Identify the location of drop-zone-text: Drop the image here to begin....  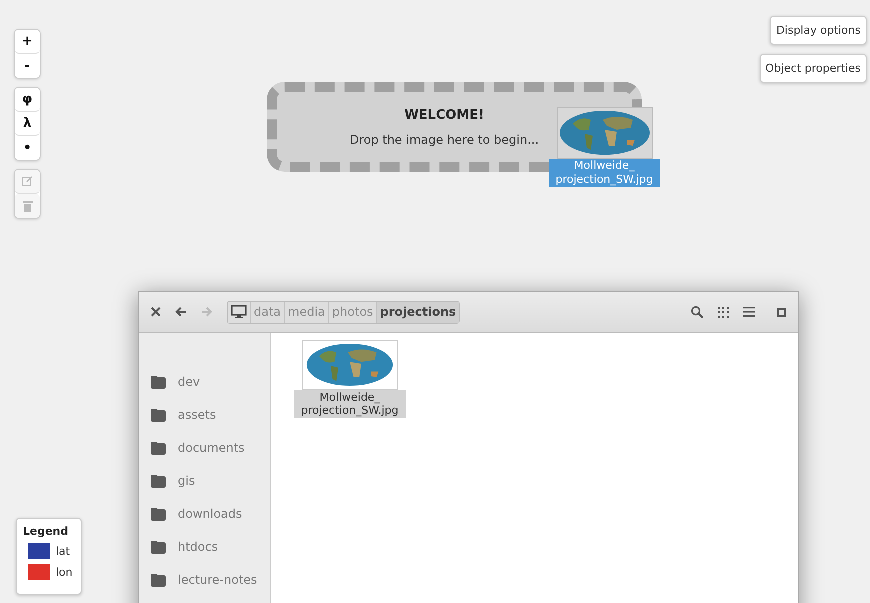
(445, 139).